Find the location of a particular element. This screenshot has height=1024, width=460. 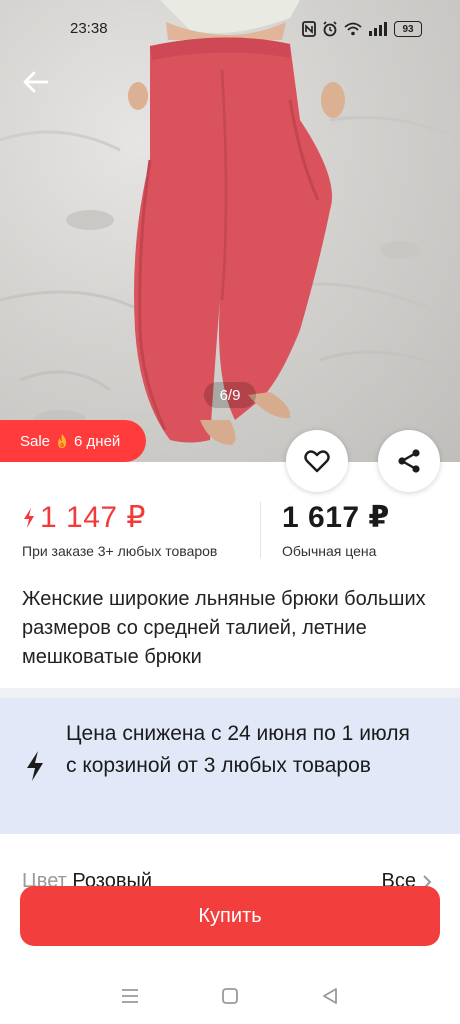

sale-badge: Sale 6 дней is located at coordinates (73, 441).